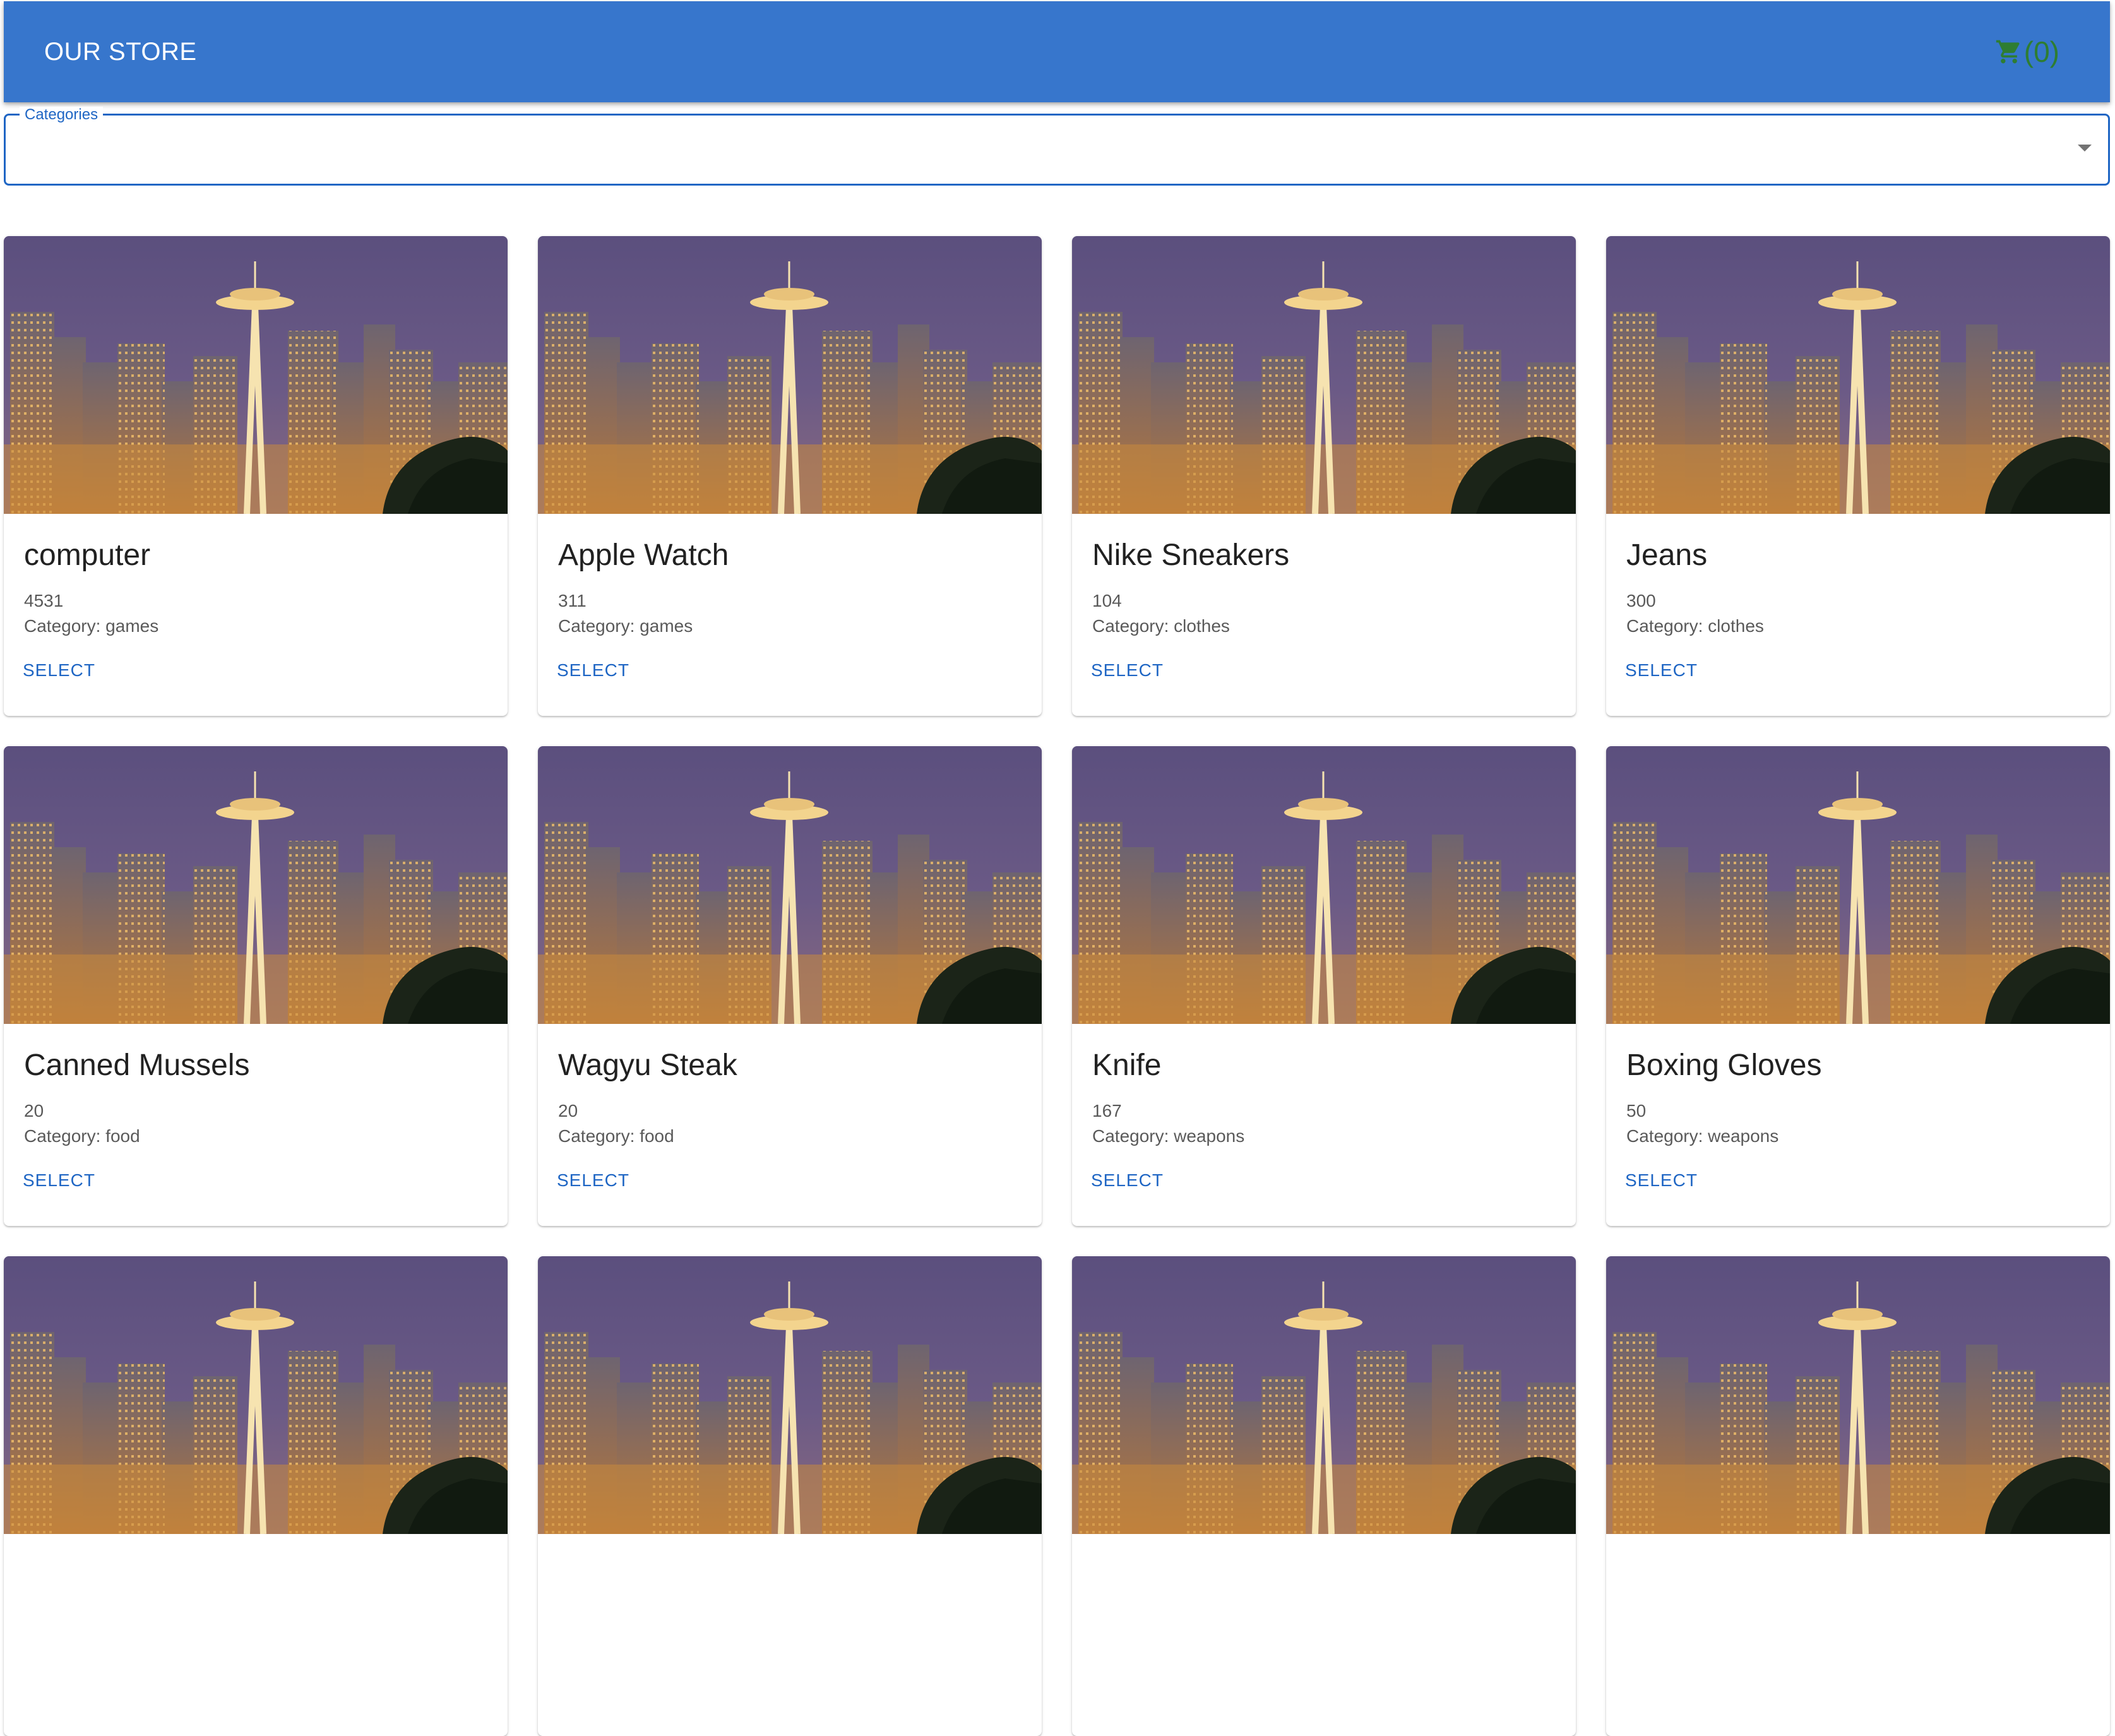 This screenshot has height=1736, width=2115. What do you see at coordinates (1724, 1066) in the screenshot?
I see `product-name: Boxing Gloves` at bounding box center [1724, 1066].